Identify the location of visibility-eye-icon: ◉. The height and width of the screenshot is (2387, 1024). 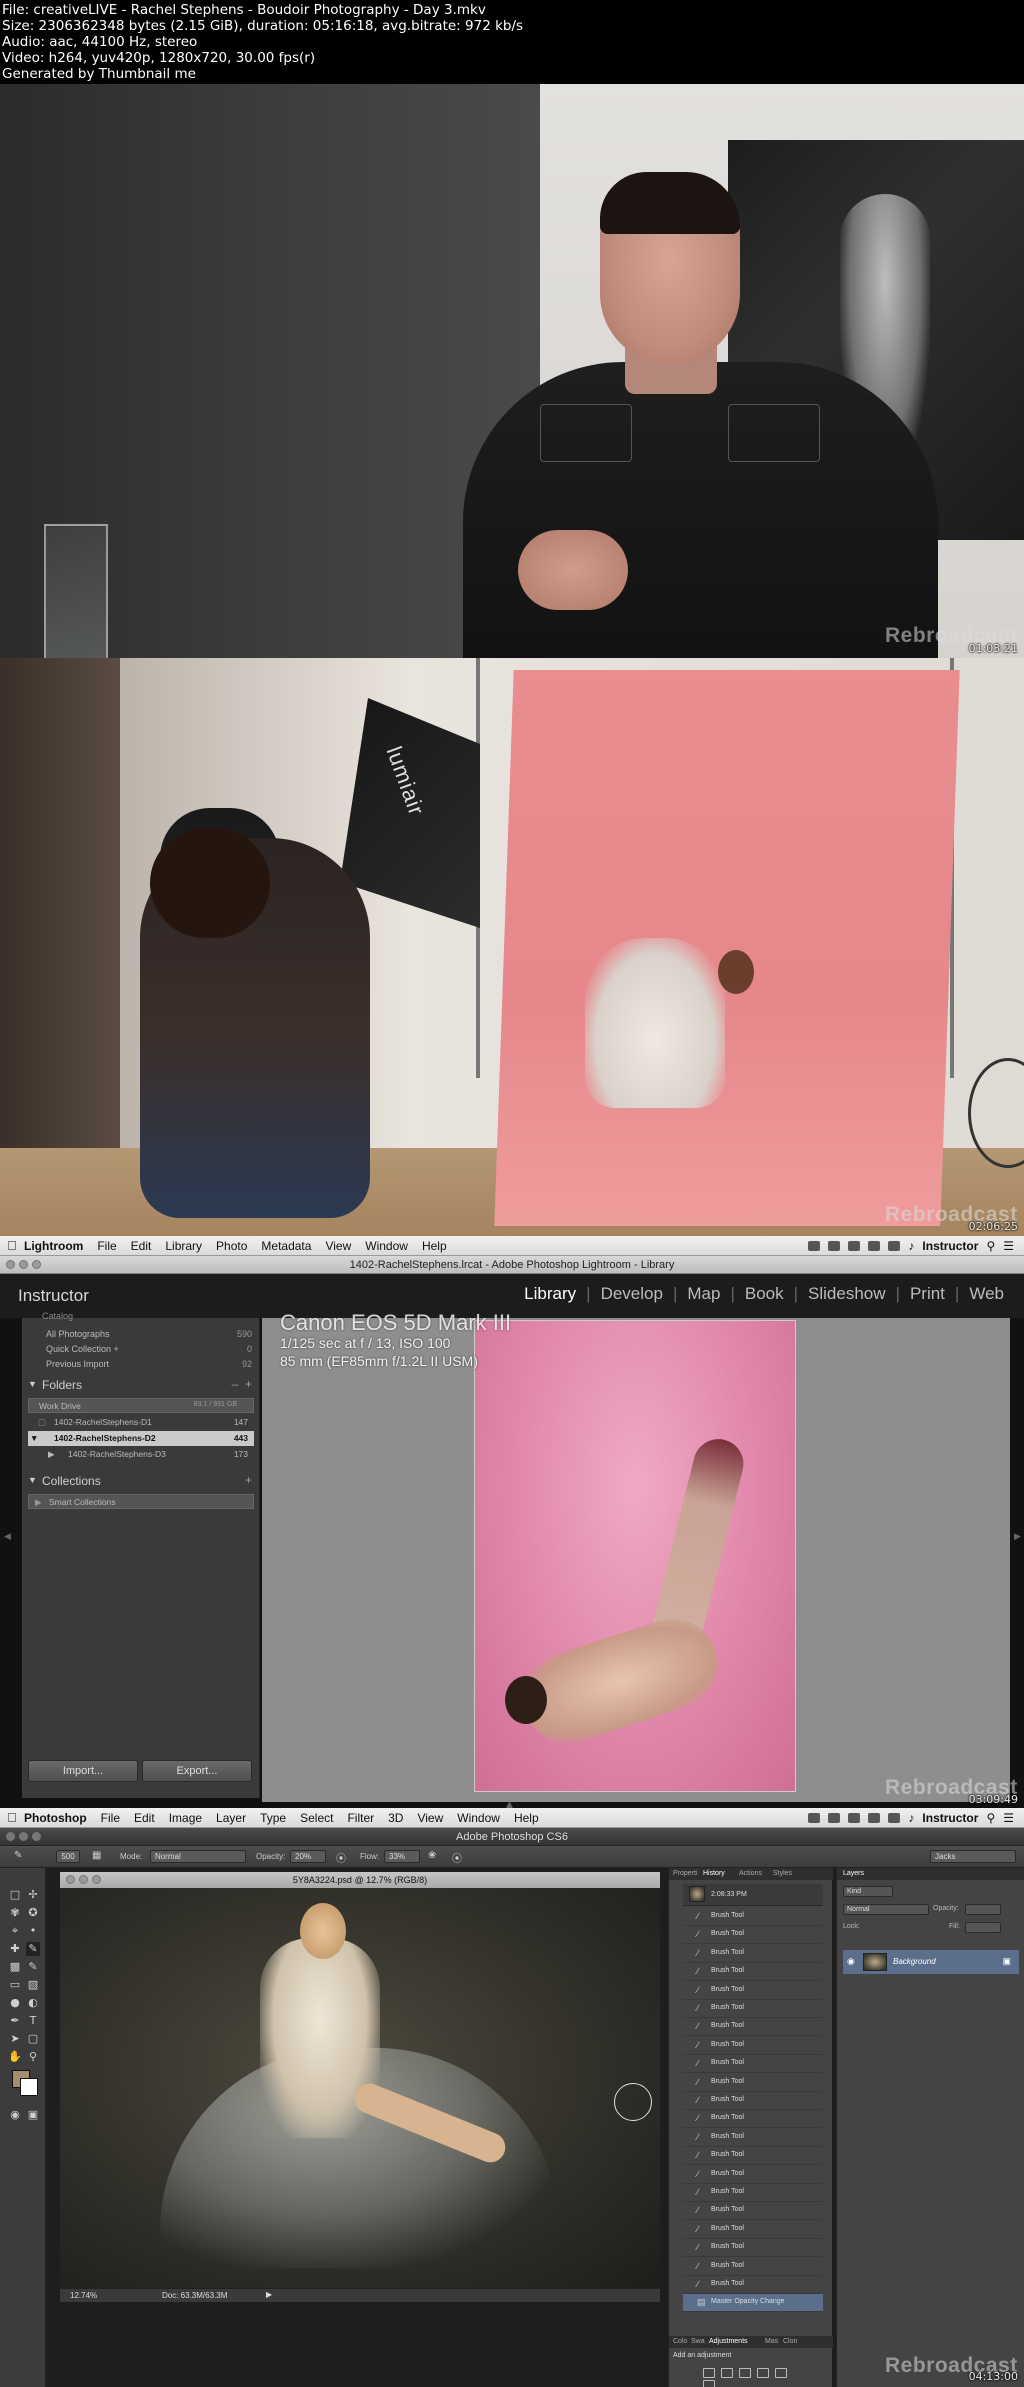
(851, 1961).